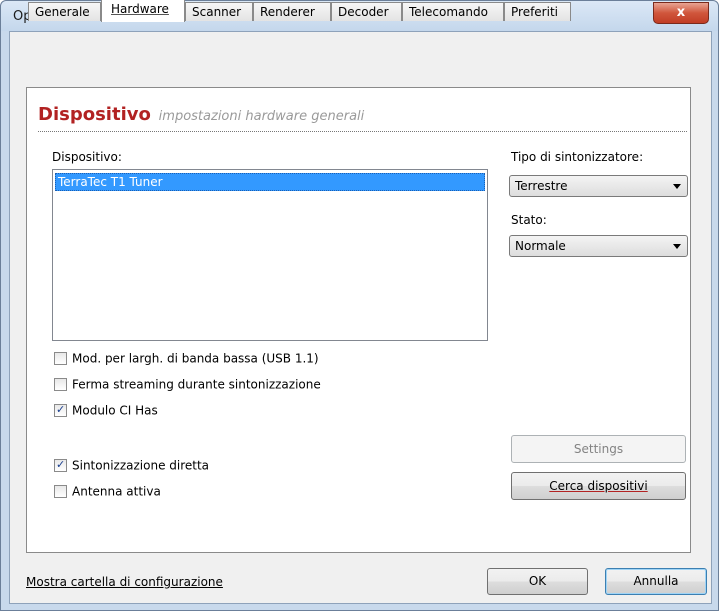 Image resolution: width=719 pixels, height=611 pixels. I want to click on tuner-type-select: Terrestre, so click(598, 186).